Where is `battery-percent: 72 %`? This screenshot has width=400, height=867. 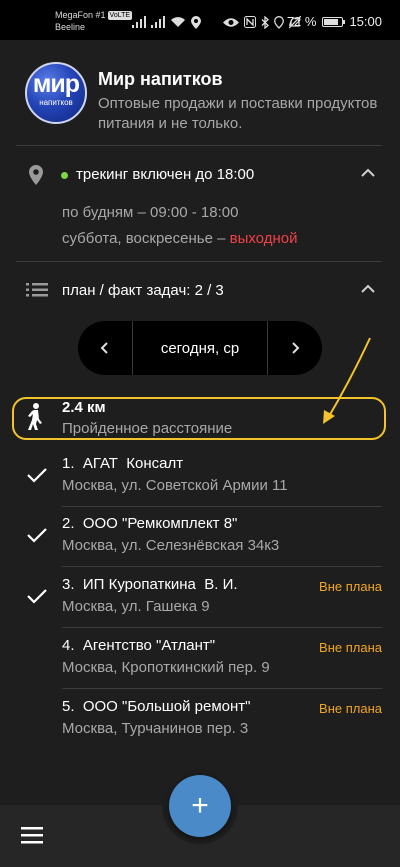
battery-percent: 72 % is located at coordinates (301, 21).